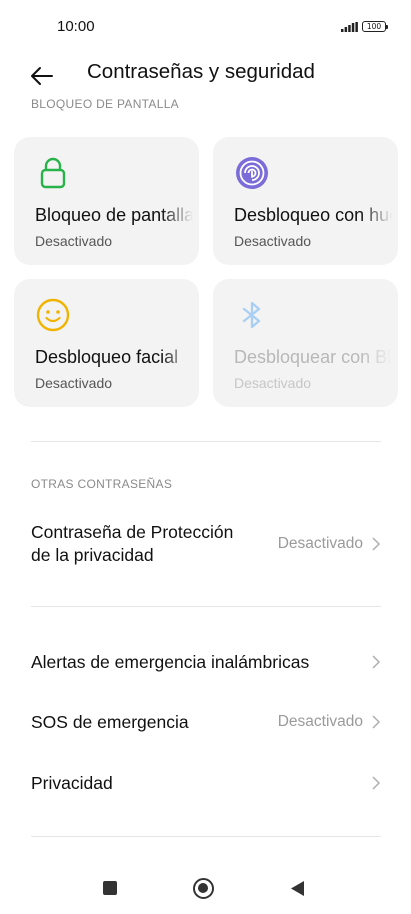 The width and height of the screenshot is (411, 914). I want to click on navigation-bar, so click(205, 889).